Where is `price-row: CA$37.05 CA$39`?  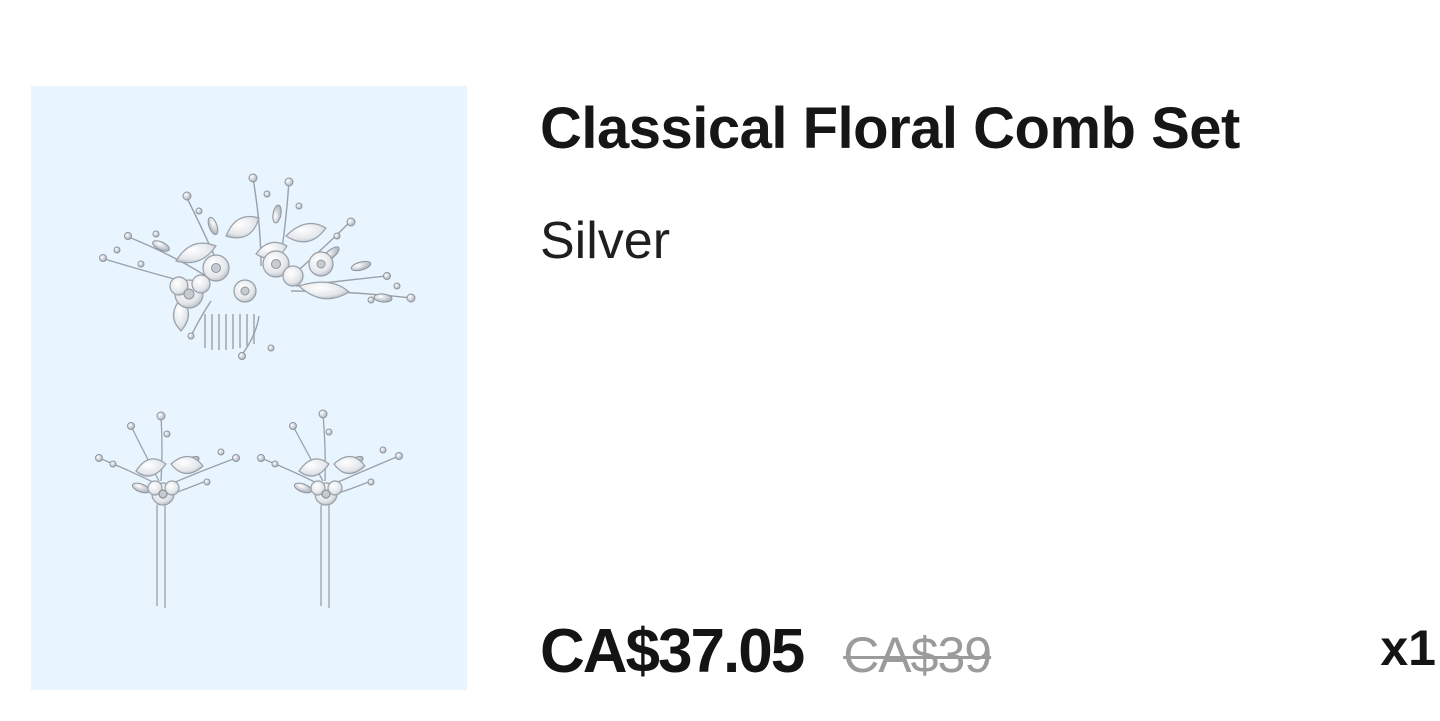
price-row: CA$37.05 CA$39 is located at coordinates (766, 653).